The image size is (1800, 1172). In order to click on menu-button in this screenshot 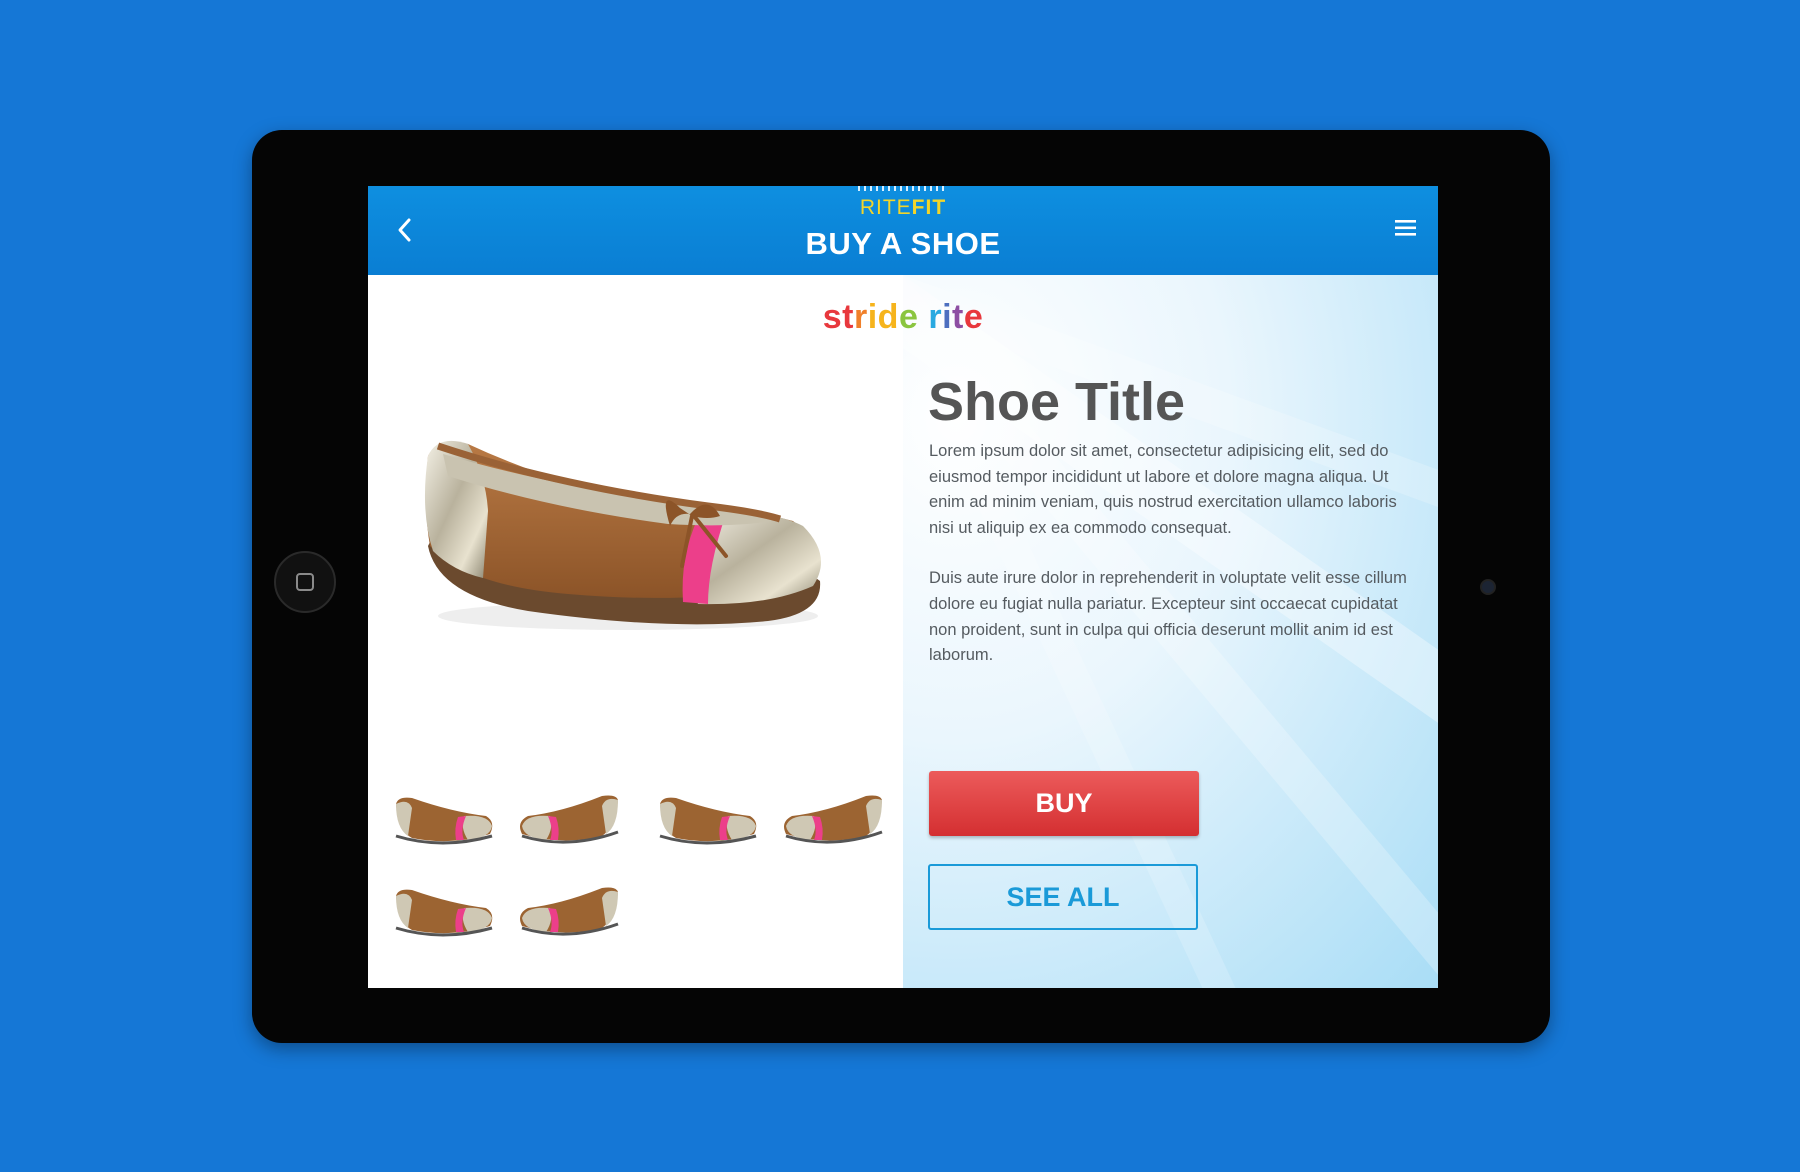, I will do `click(1406, 228)`.